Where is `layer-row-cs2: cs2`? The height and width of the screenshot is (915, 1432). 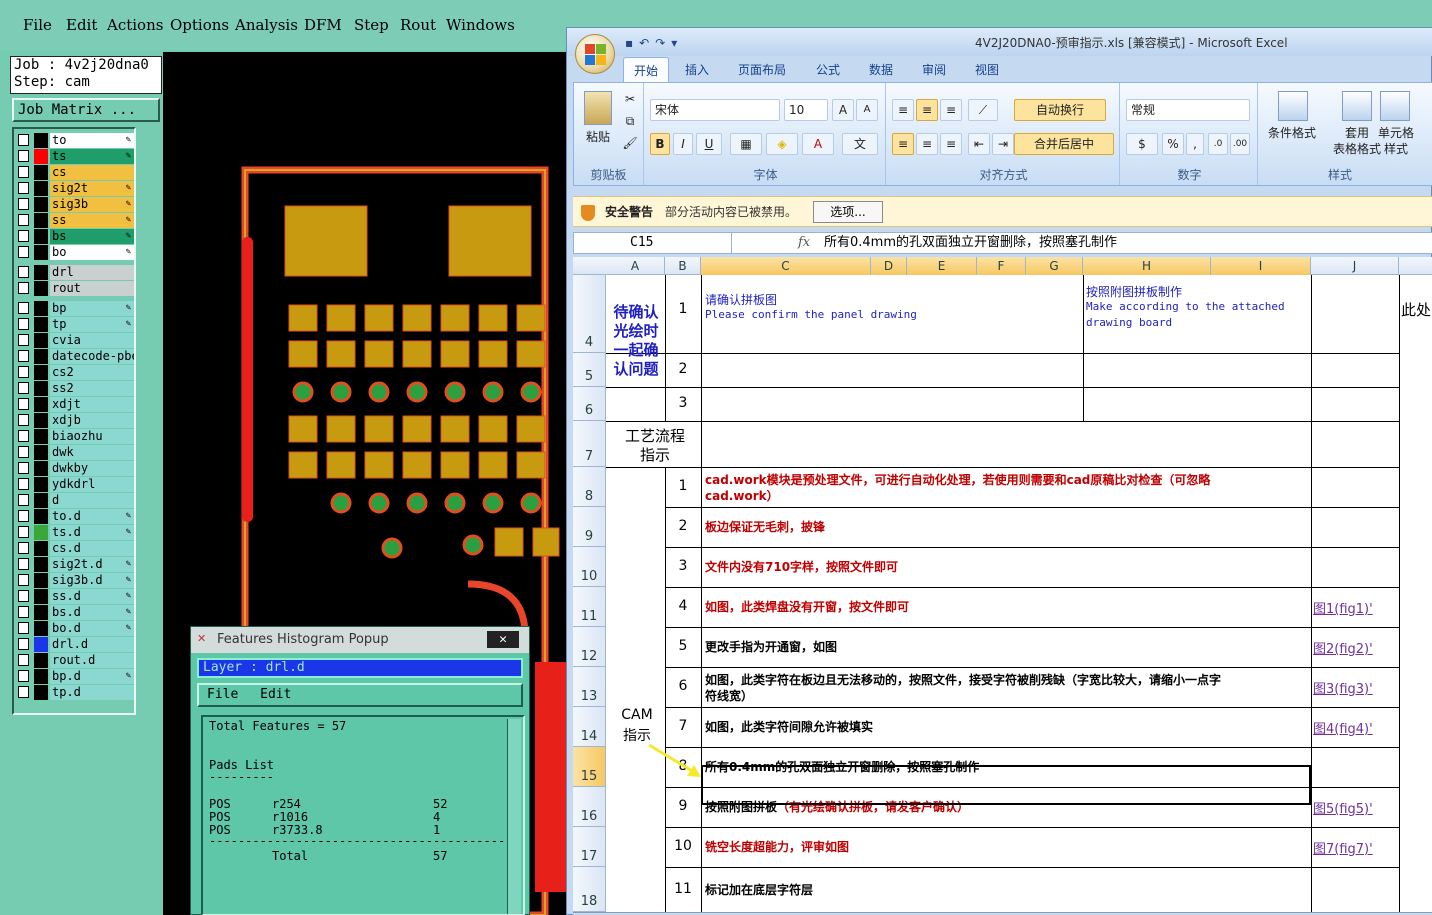 layer-row-cs2: cs2 is located at coordinates (76, 372).